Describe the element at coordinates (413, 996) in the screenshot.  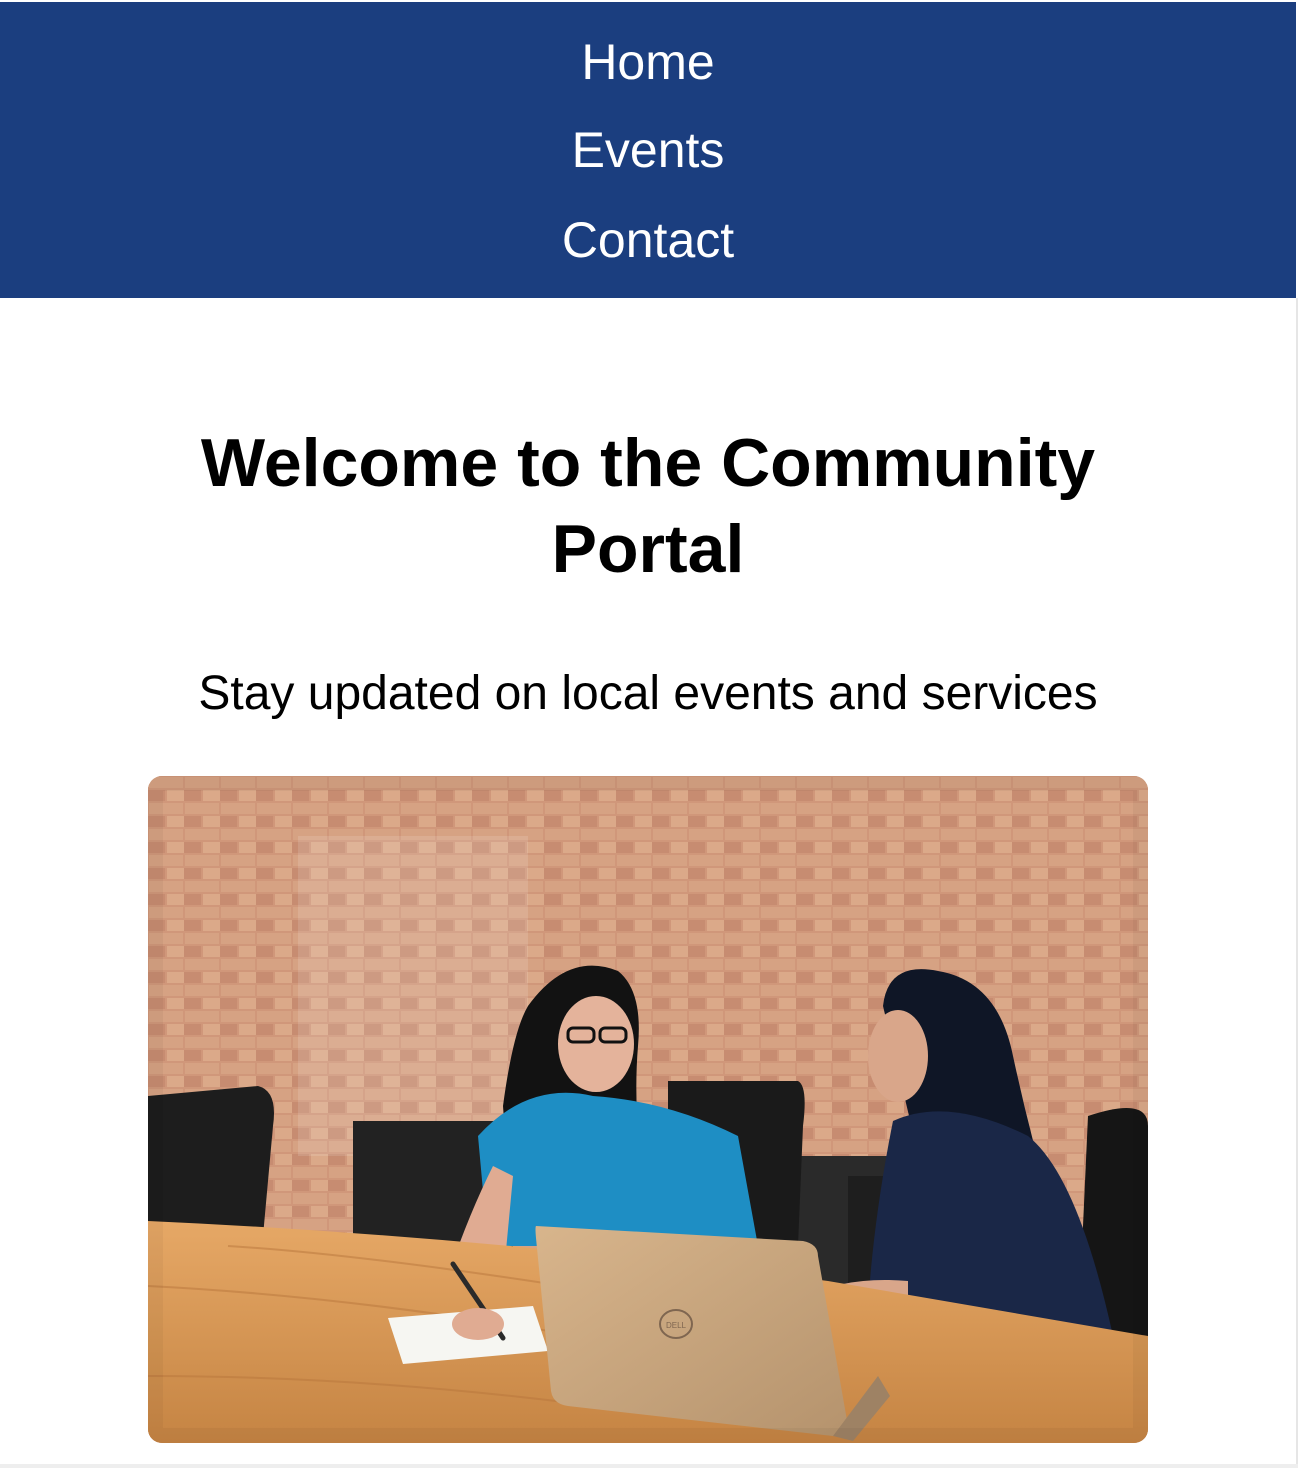
I see `glass-board` at that location.